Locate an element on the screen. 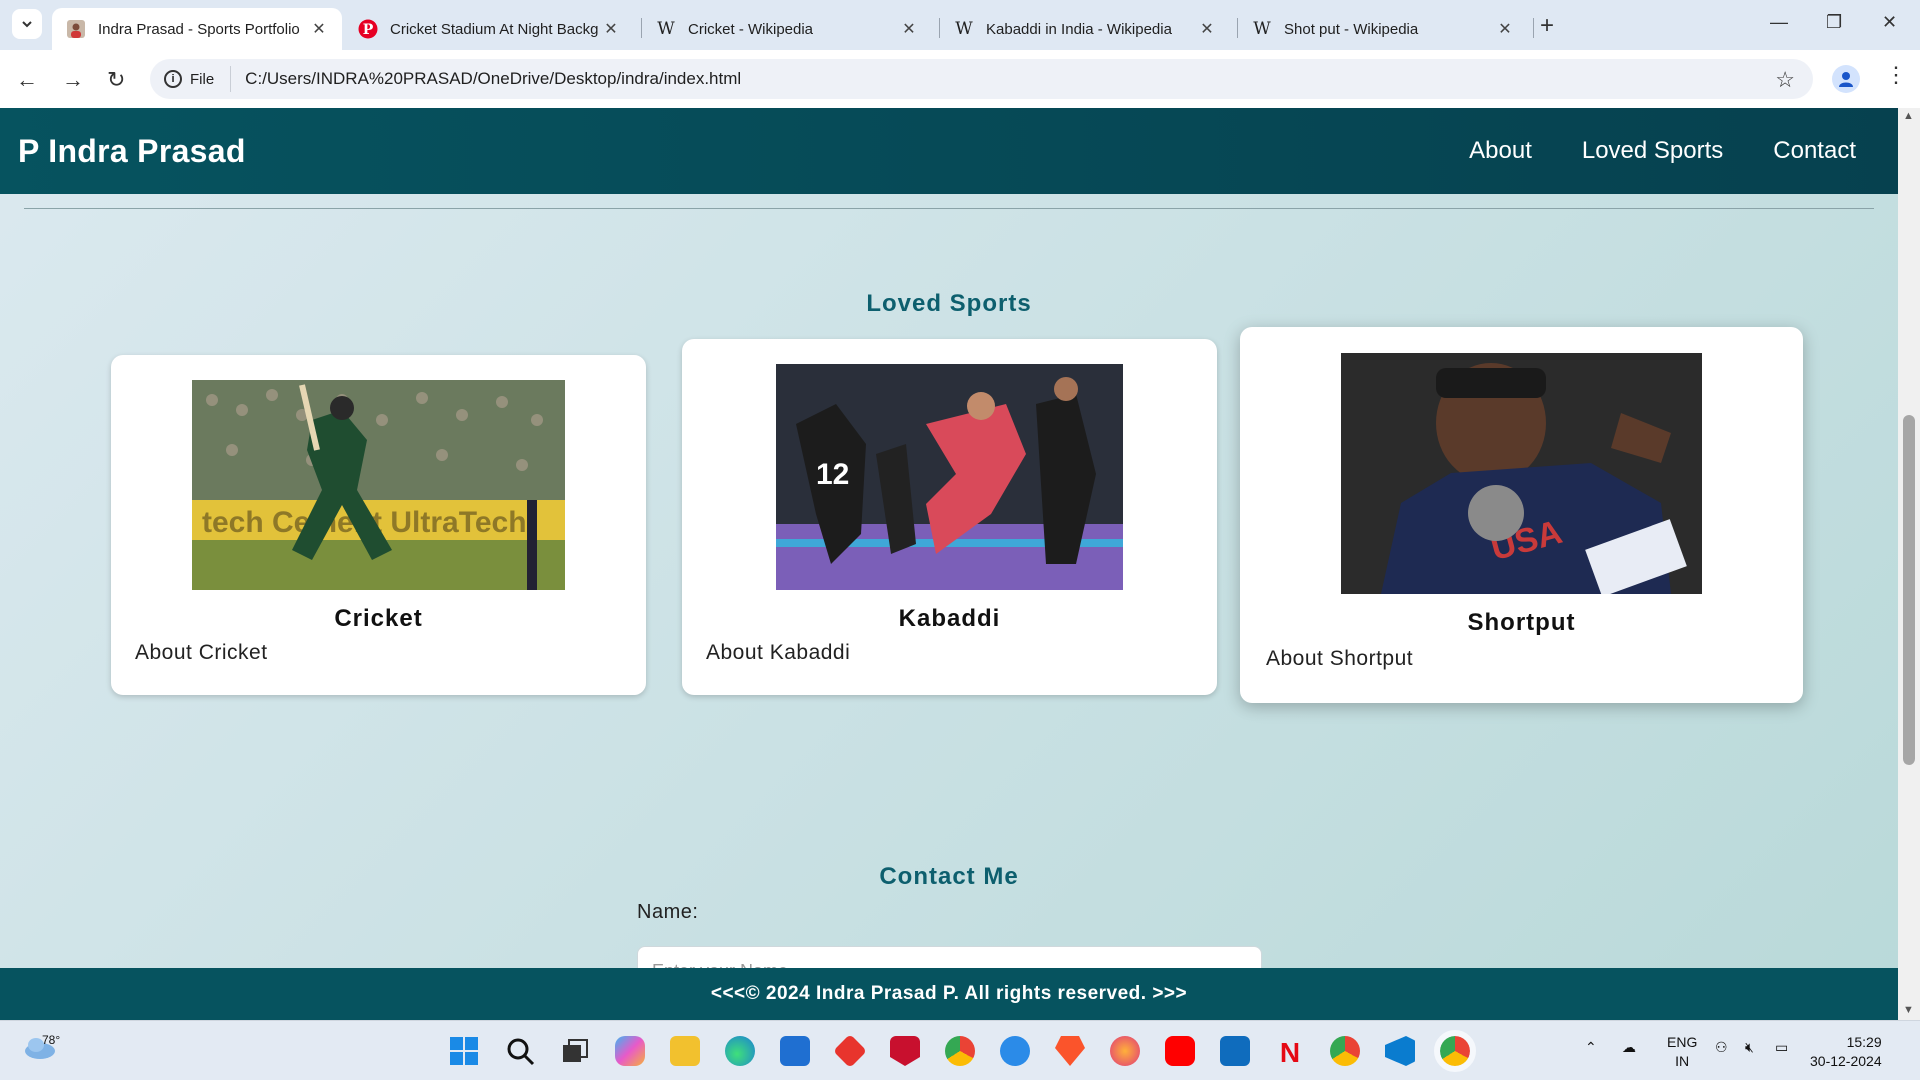  weather-temp: 78° is located at coordinates (51, 1040).